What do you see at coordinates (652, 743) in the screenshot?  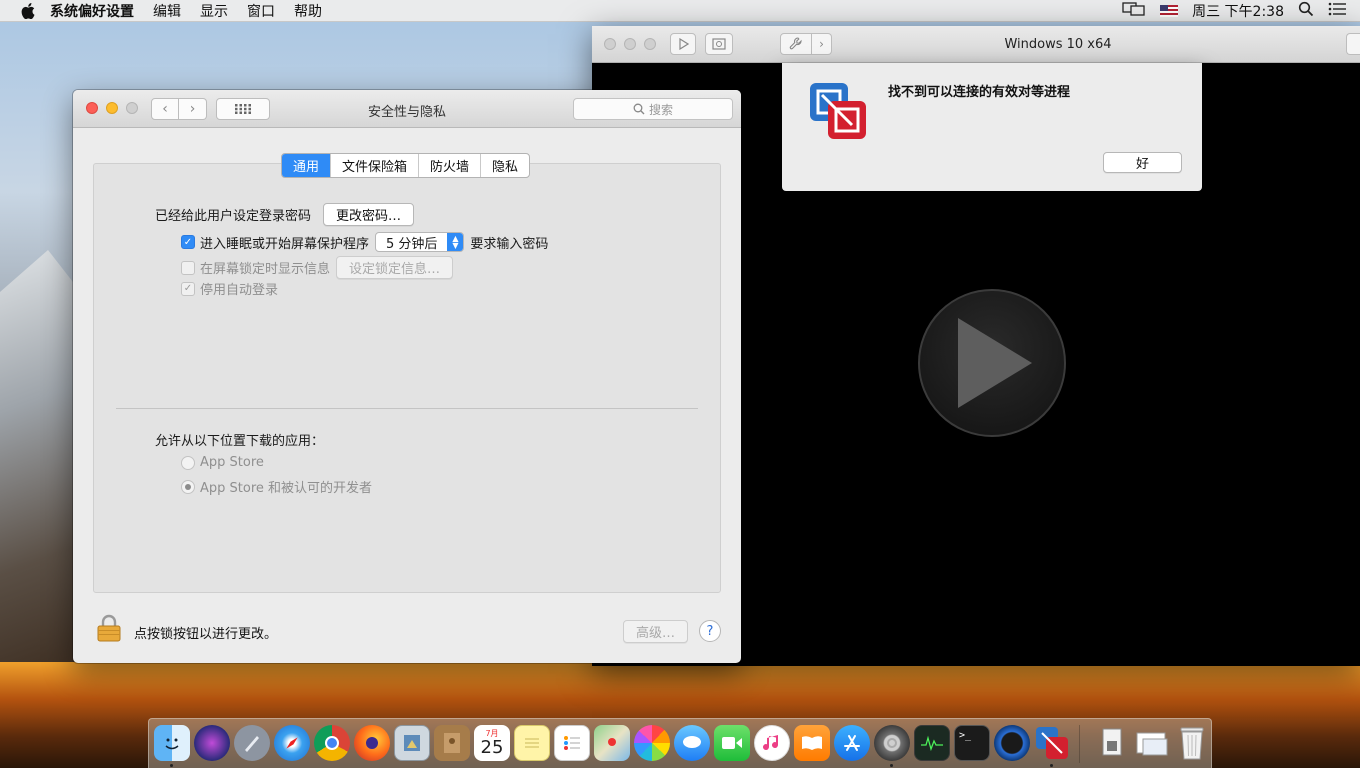 I see `photos-icon` at bounding box center [652, 743].